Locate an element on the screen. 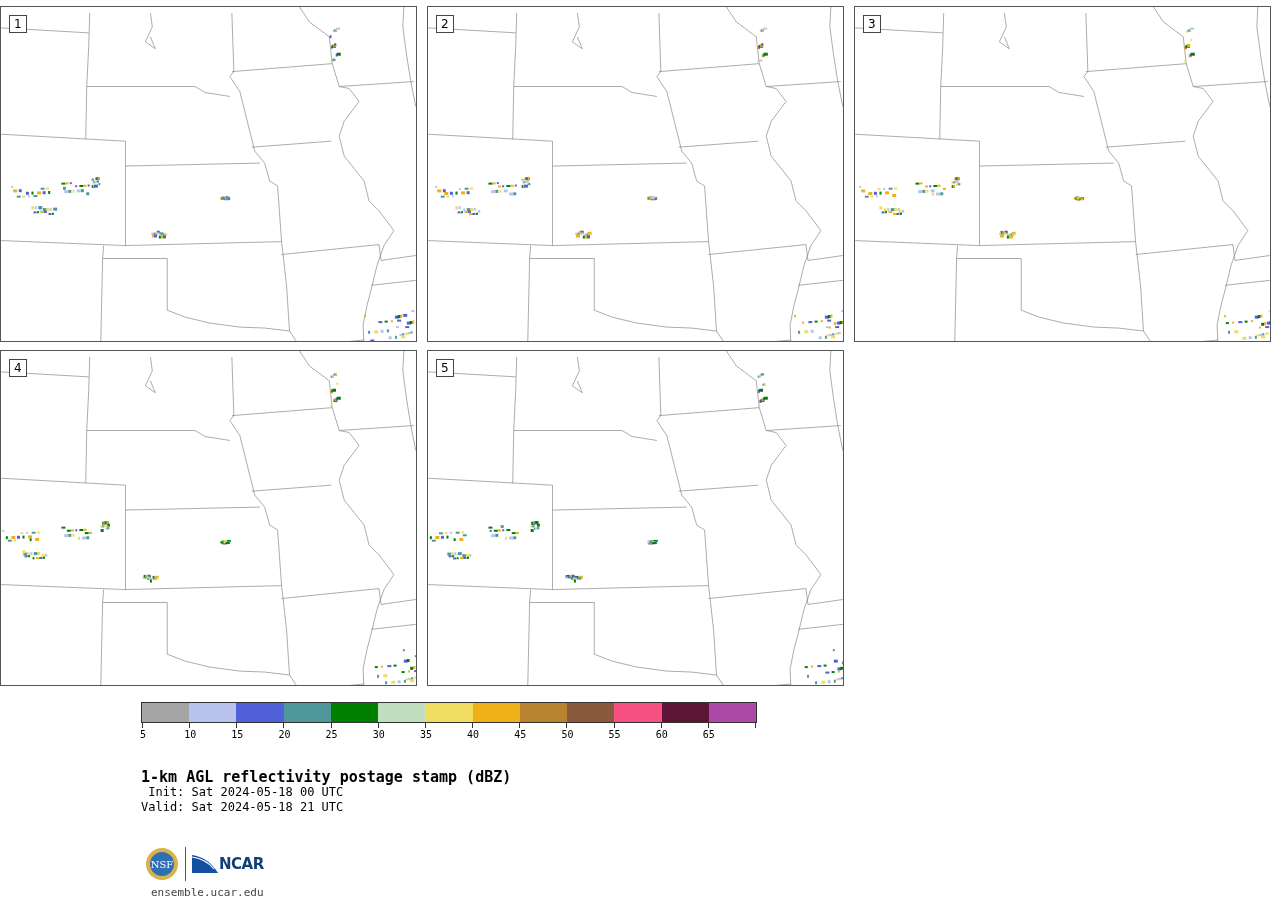  tick-label: 65 is located at coordinates (708, 734).